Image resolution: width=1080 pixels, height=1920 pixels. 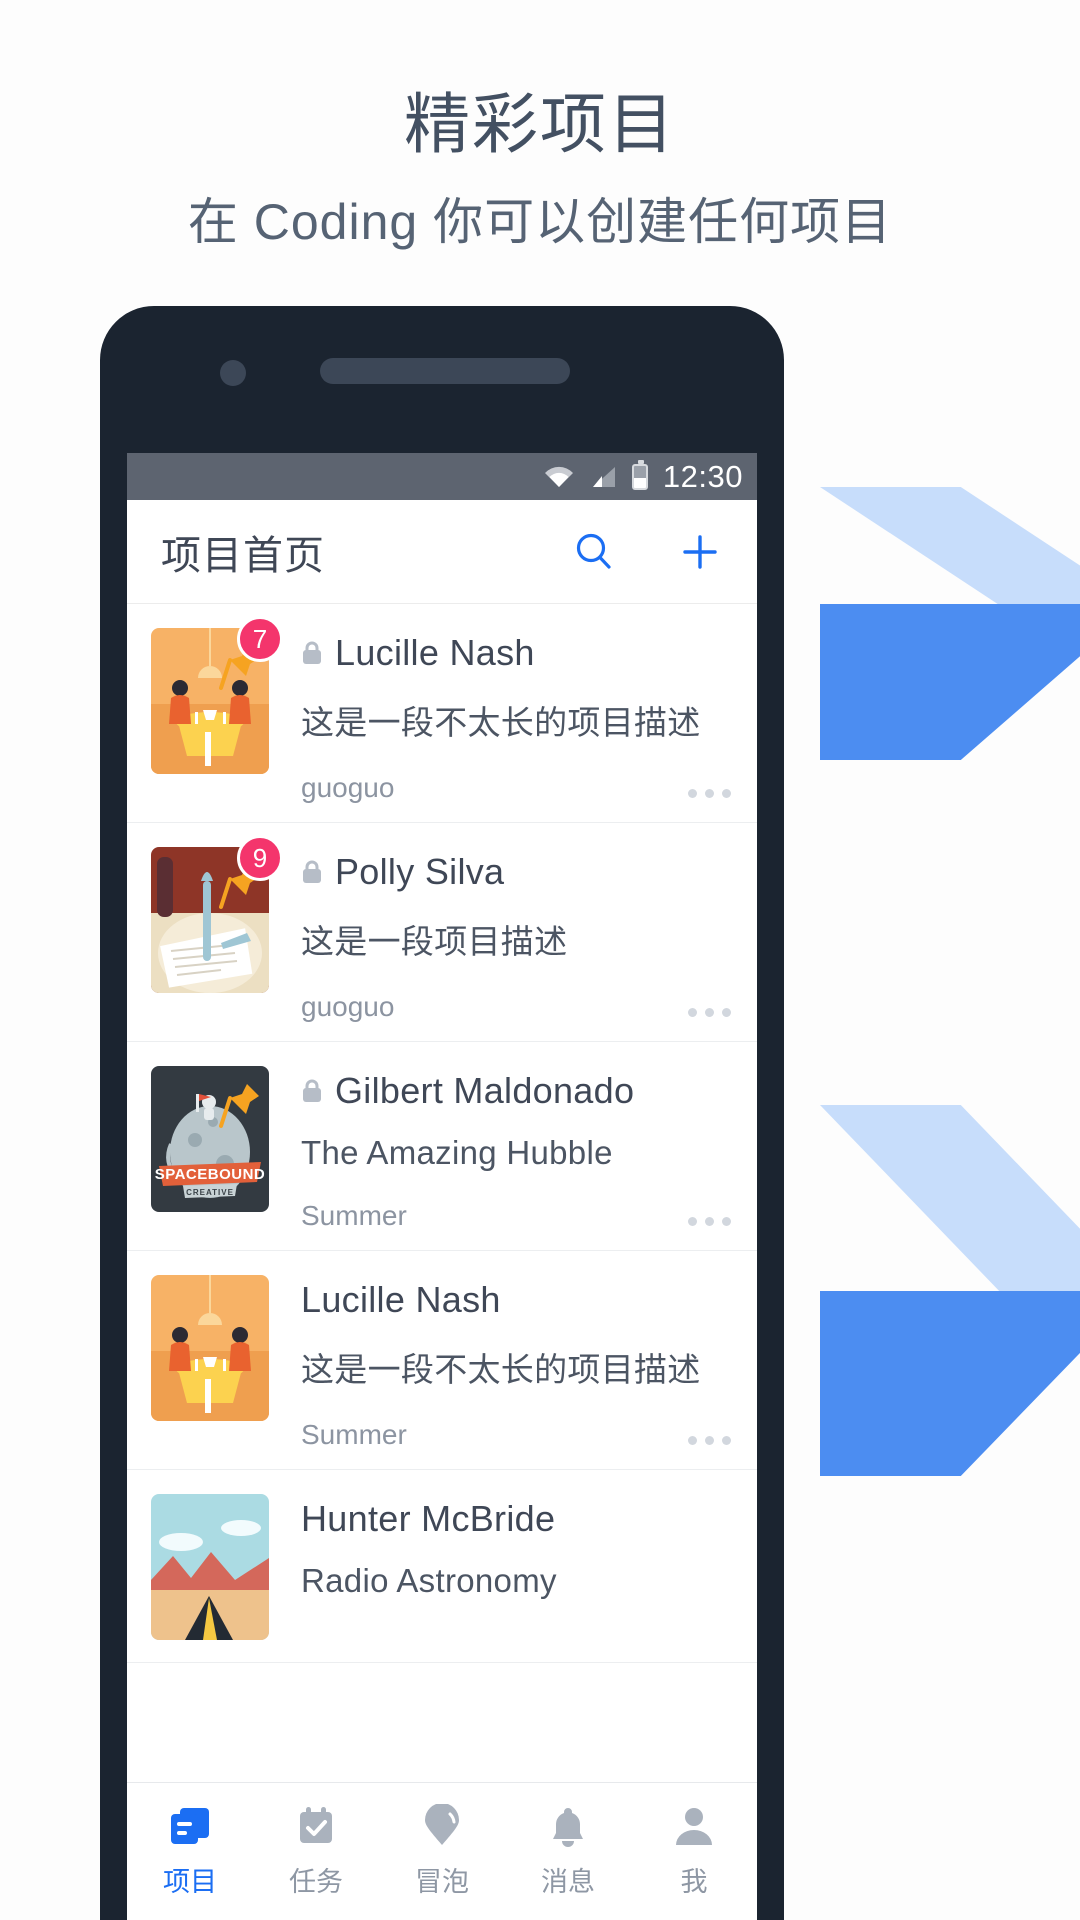 What do you see at coordinates (316, 1882) in the screenshot?
I see `tab-label: 任务` at bounding box center [316, 1882].